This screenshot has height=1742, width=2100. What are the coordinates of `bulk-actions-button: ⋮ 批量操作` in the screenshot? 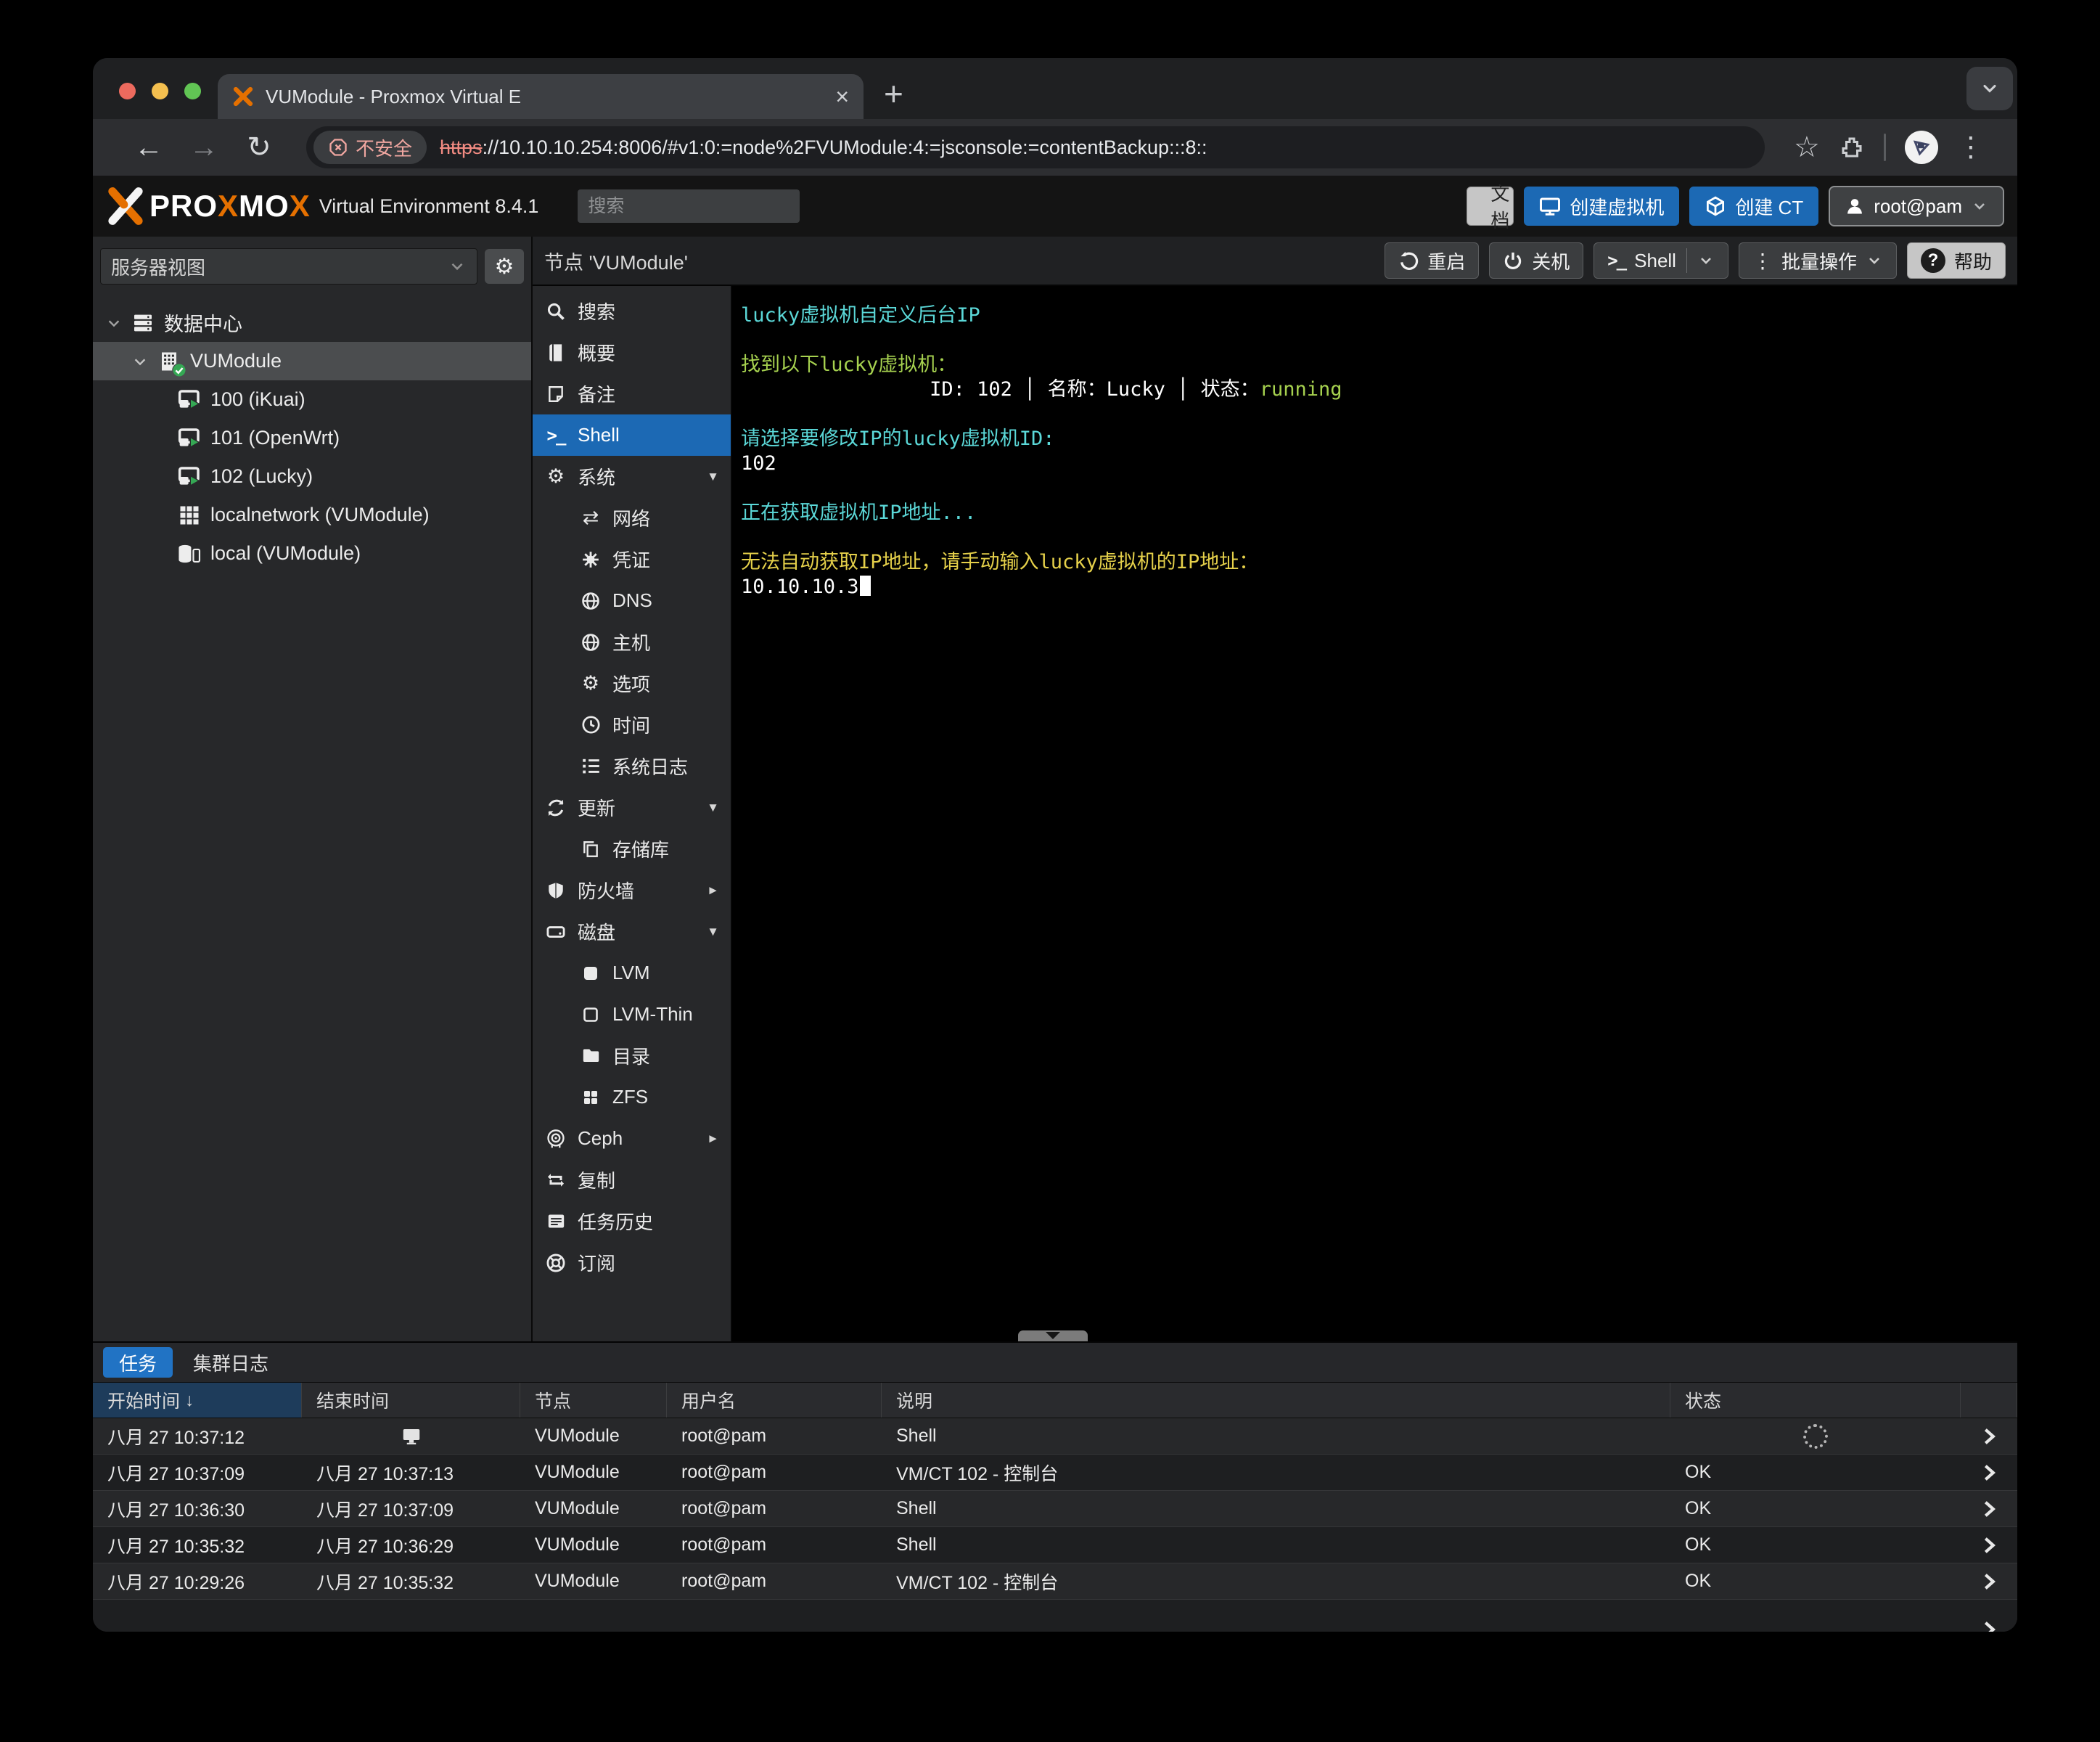 It's located at (1817, 260).